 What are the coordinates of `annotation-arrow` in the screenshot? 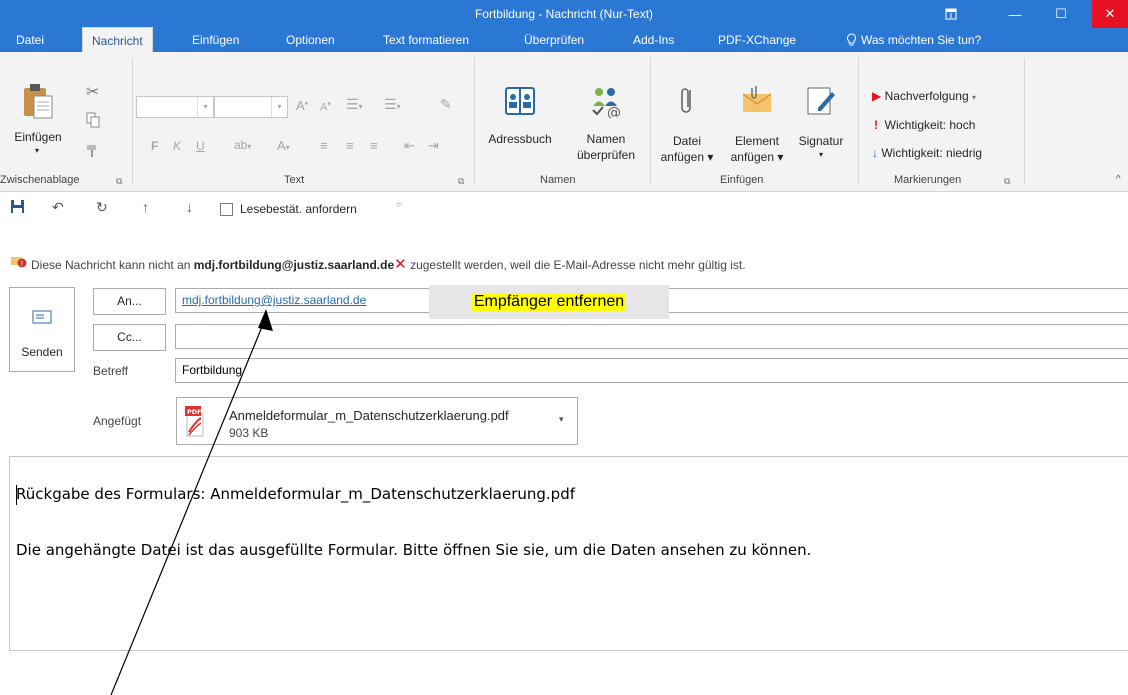 It's located at (191, 502).